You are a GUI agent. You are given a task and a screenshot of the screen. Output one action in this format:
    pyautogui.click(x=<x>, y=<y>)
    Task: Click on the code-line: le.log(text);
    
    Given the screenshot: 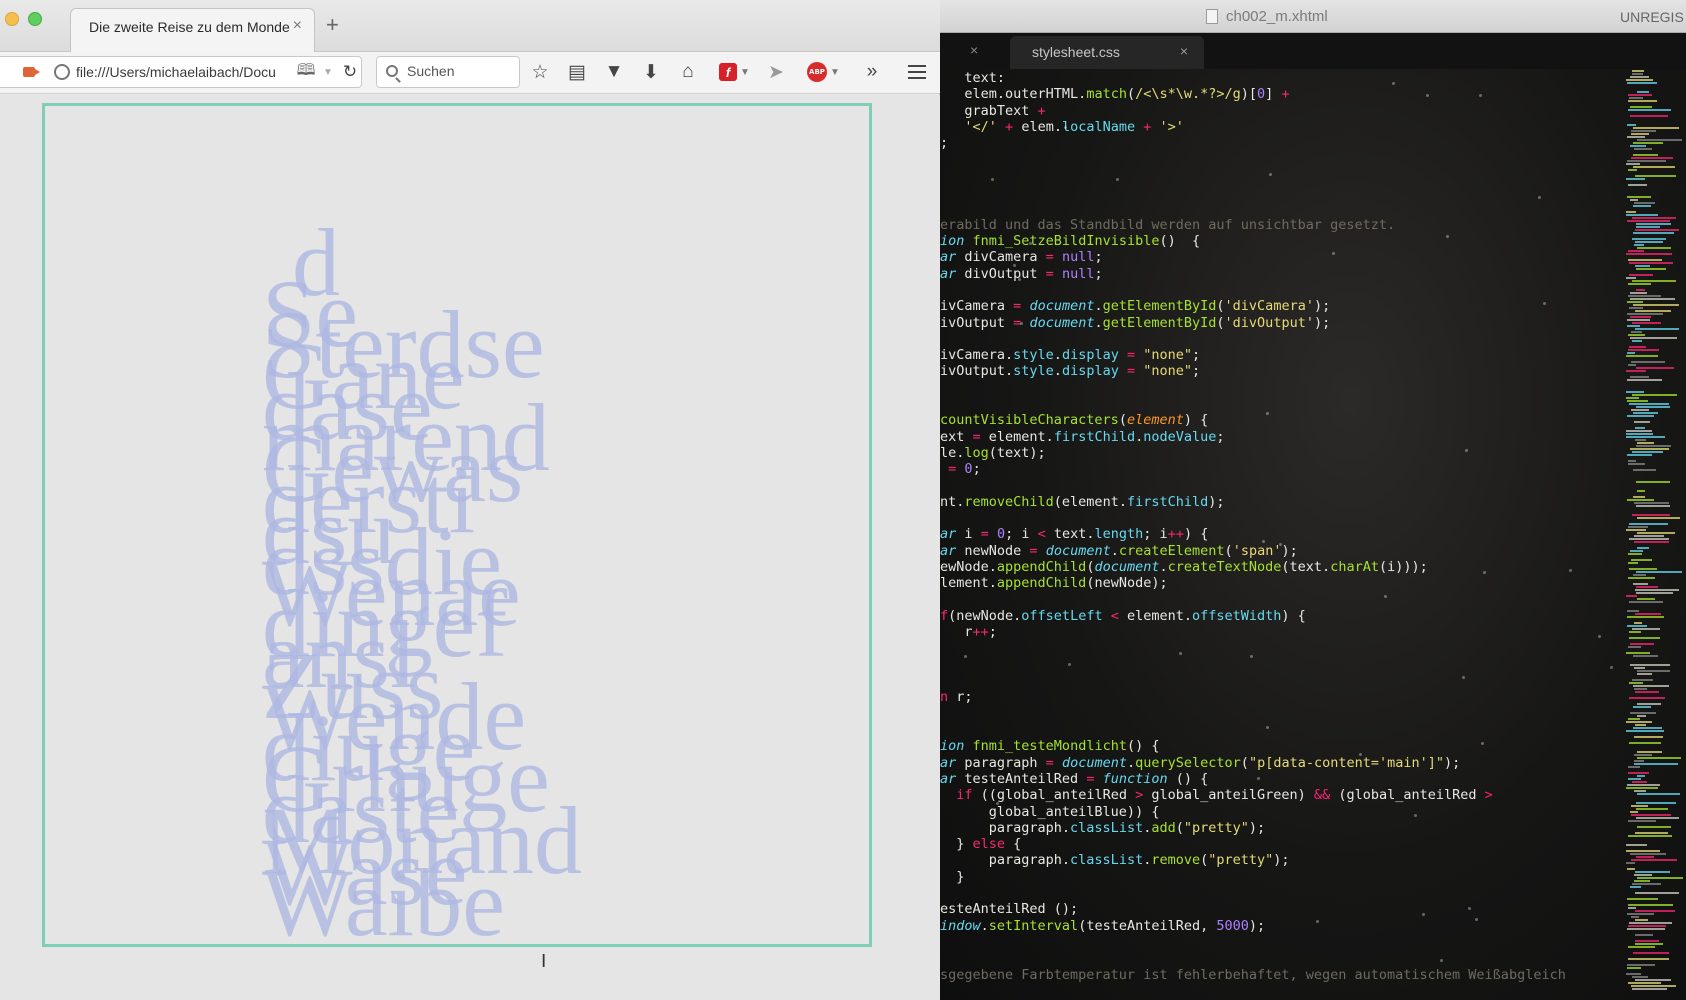 What is the action you would take?
    pyautogui.click(x=993, y=453)
    